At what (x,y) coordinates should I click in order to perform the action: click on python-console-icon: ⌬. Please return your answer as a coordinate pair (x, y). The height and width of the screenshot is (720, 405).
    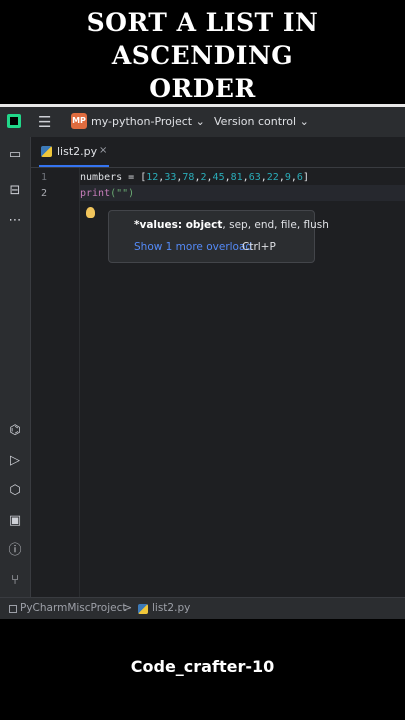
    Looking at the image, I should click on (15, 431).